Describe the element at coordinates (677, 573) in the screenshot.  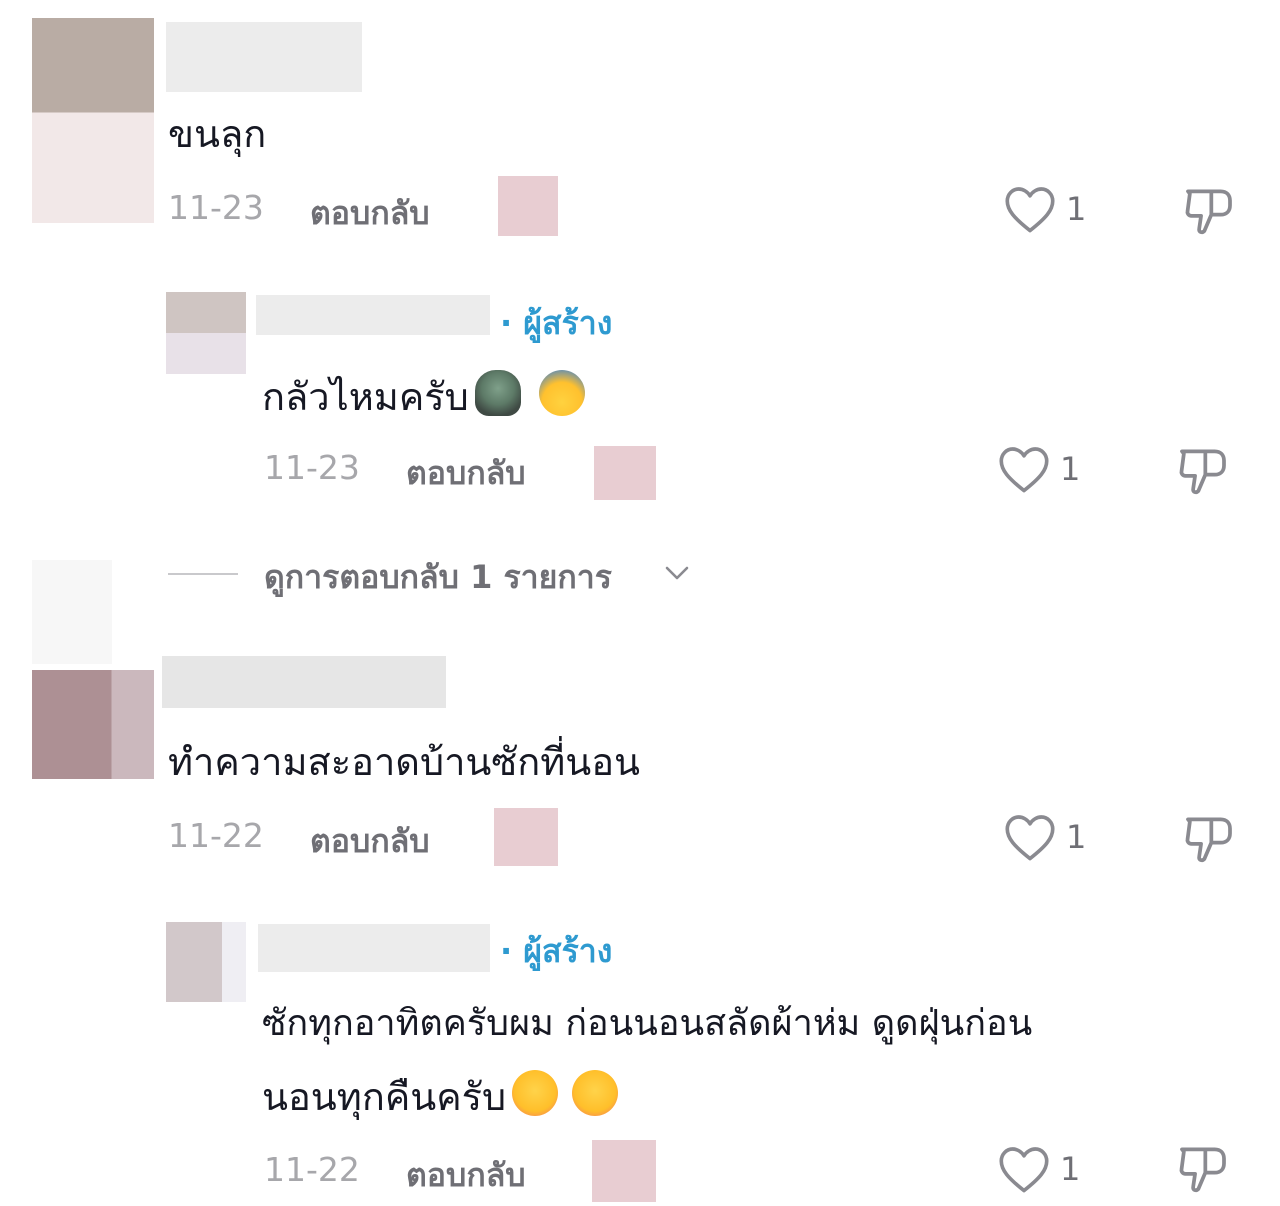
I see `chevron-down-icon` at that location.